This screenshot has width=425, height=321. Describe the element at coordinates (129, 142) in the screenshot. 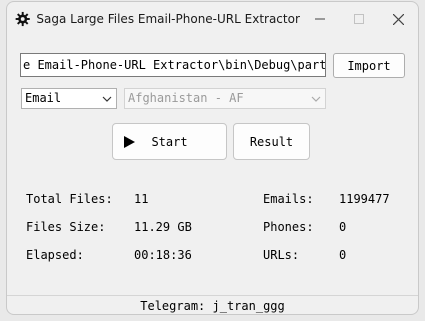

I see `play-icon` at that location.